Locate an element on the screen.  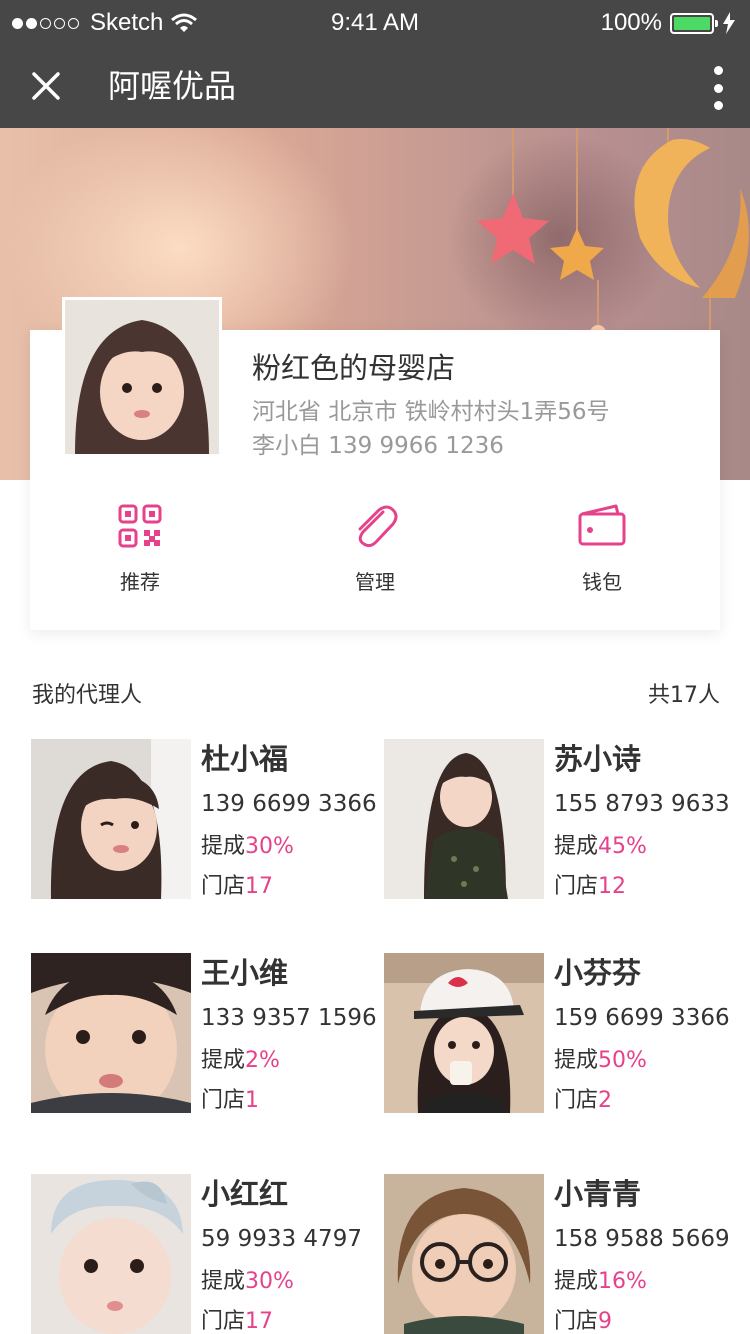
status-bar: Sketch 9:41 AM 100% is located at coordinates (375, 22).